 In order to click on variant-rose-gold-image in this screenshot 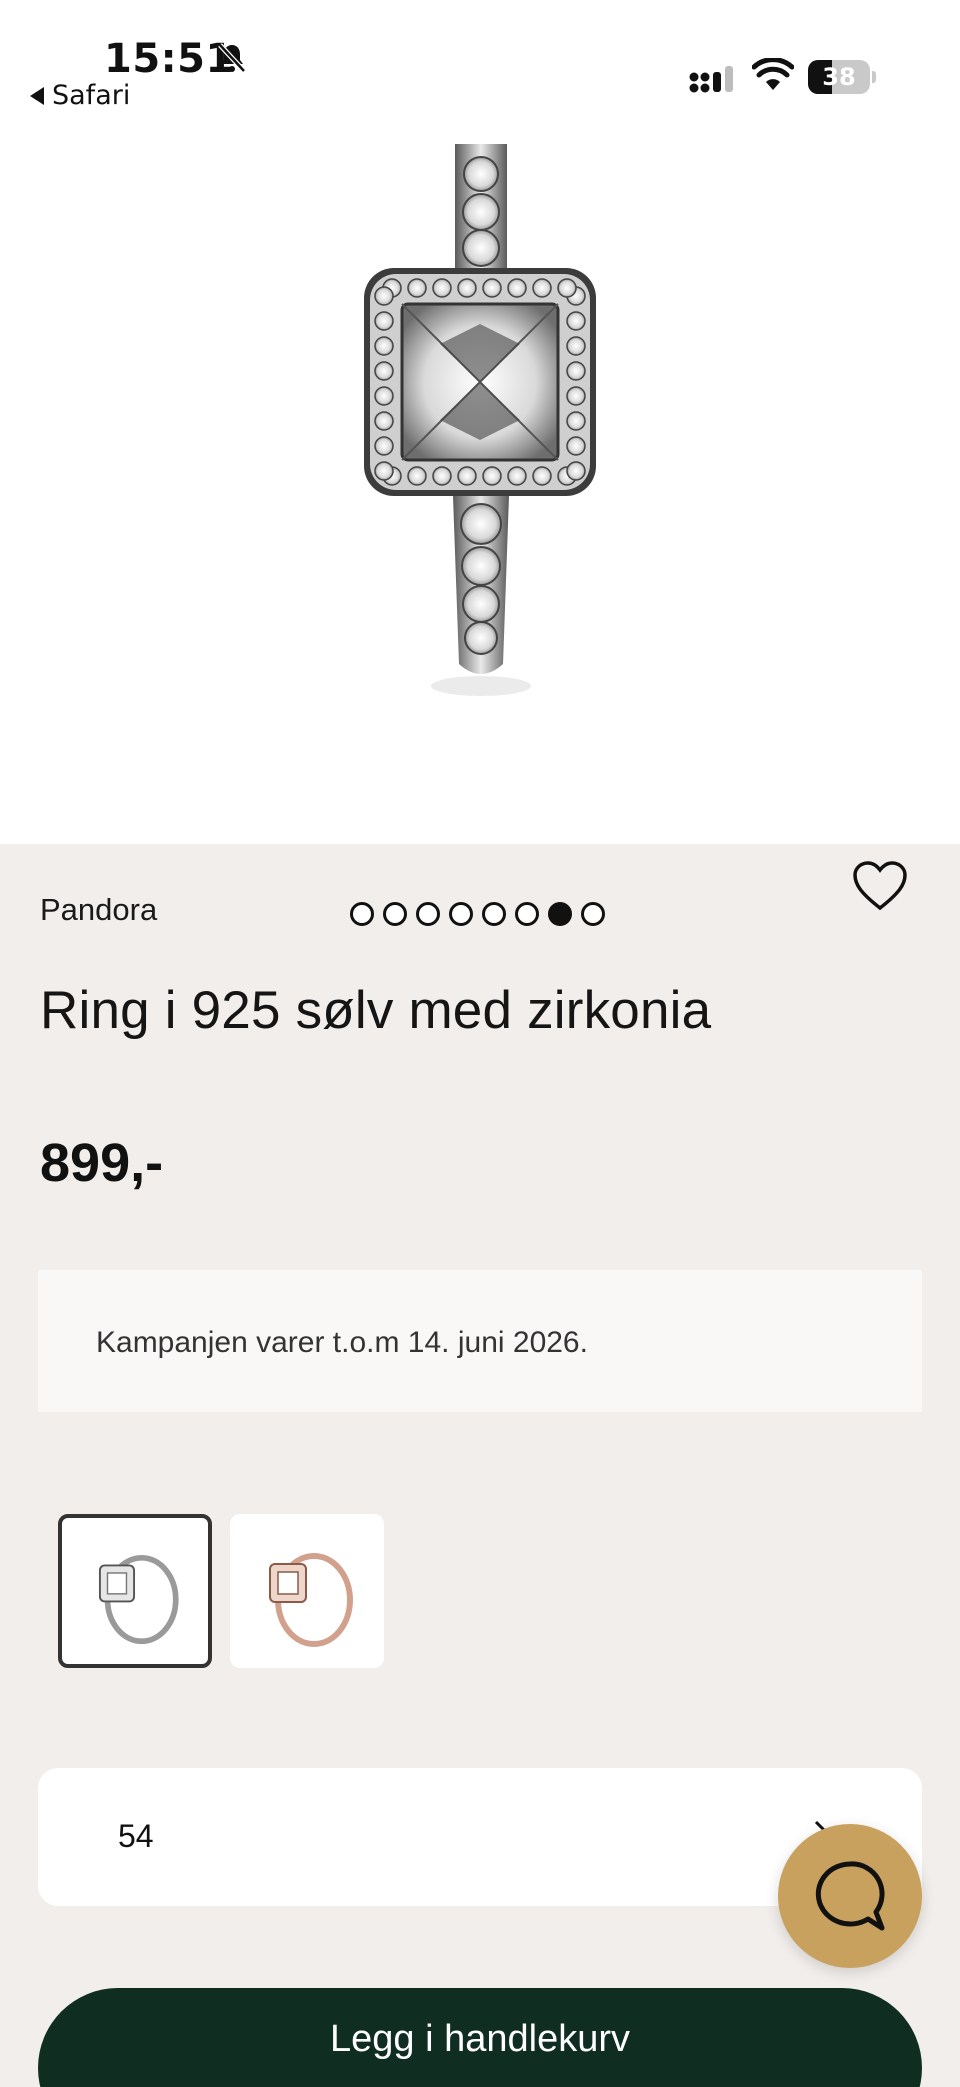, I will do `click(311, 1600)`.